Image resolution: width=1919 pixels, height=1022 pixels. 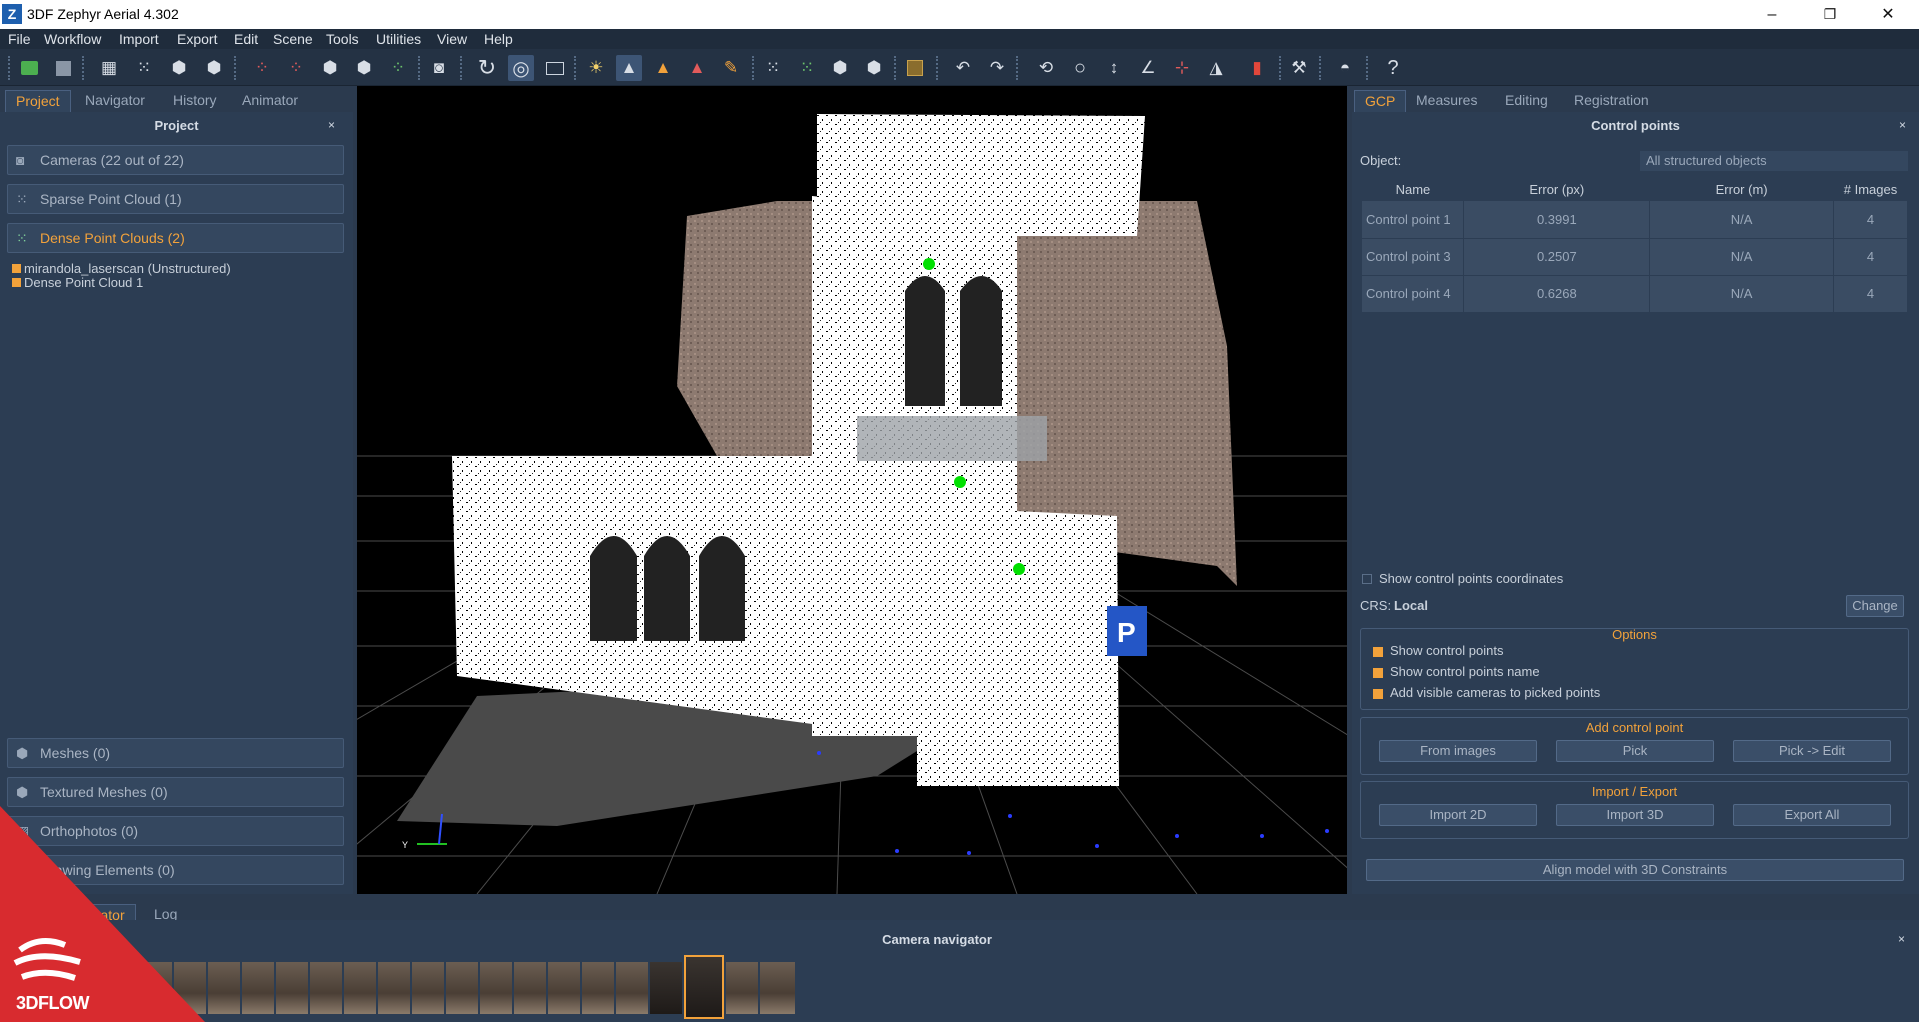 I want to click on tab-project: Project, so click(x=38, y=101).